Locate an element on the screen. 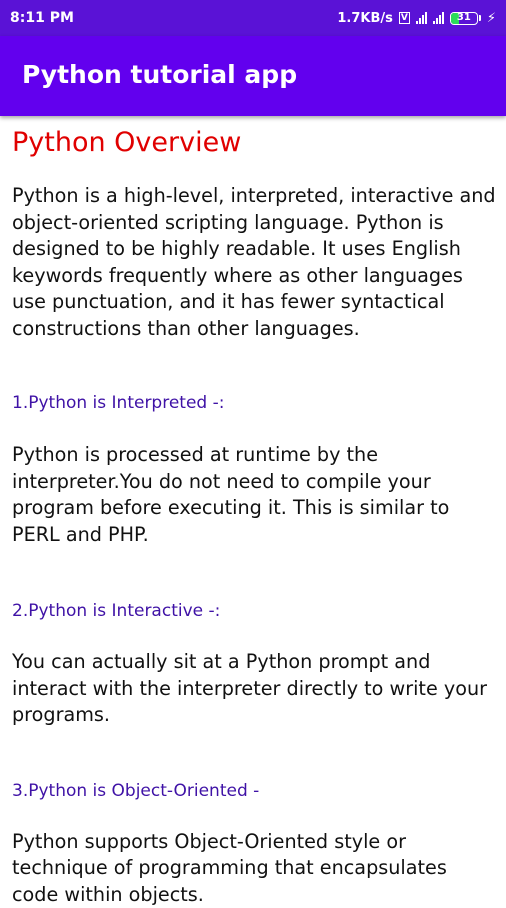  status-icons: 1.7KB/s V 31 ⚡ is located at coordinates (416, 18).